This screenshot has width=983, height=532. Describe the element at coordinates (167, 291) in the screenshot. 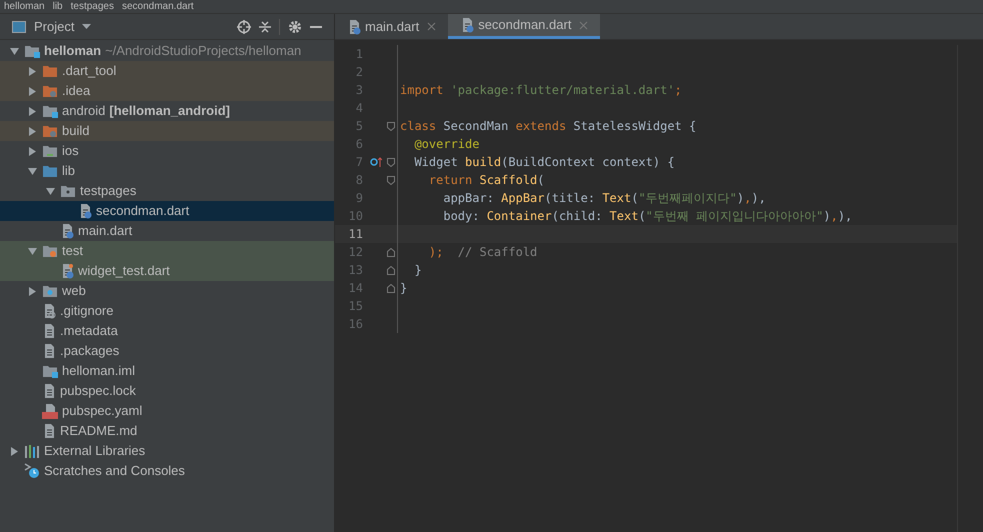

I see `tree-row: web` at that location.